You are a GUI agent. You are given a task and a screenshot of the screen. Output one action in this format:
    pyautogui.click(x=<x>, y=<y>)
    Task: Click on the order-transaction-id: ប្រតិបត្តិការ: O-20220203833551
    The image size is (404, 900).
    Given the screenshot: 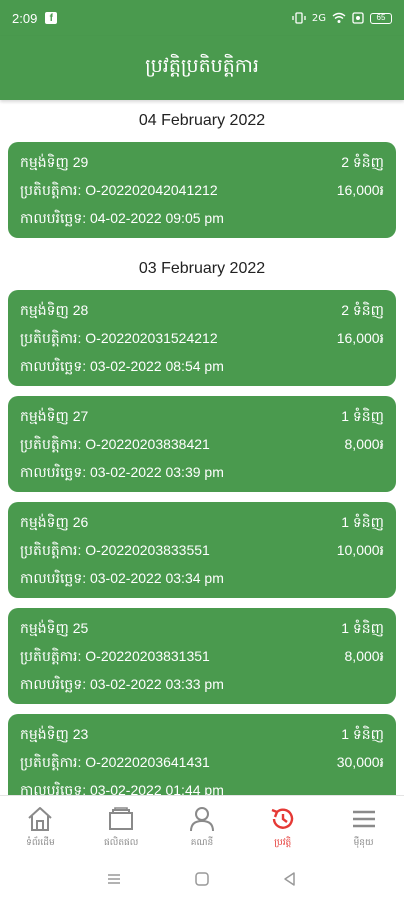 What is the action you would take?
    pyautogui.click(x=115, y=549)
    